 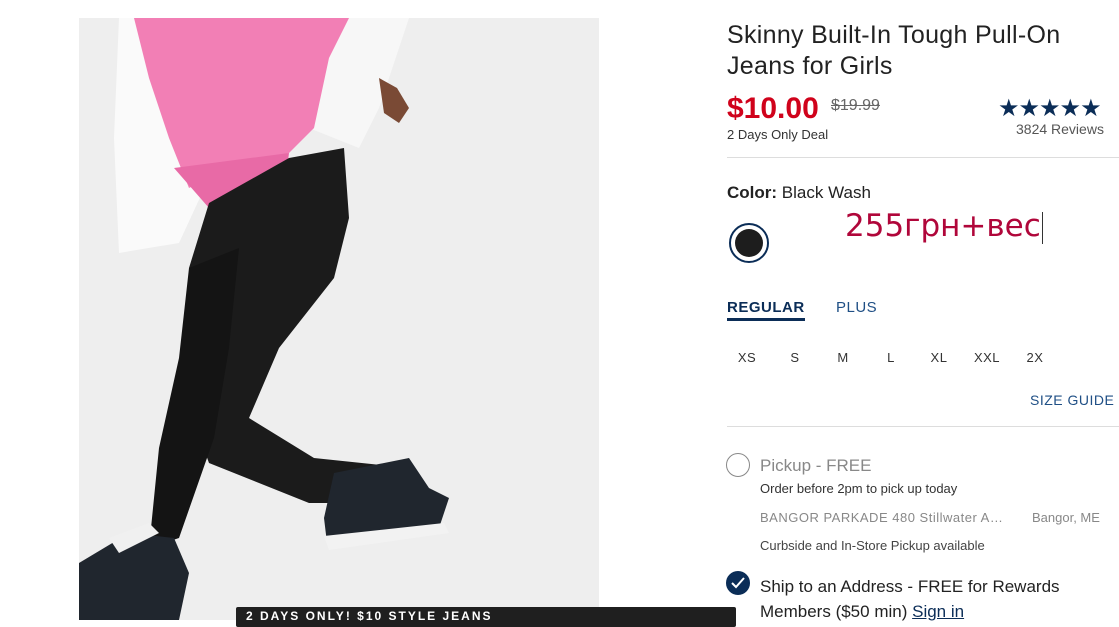 I want to click on pickup-subtext: Order before 2pm to pick up today, so click(x=859, y=488).